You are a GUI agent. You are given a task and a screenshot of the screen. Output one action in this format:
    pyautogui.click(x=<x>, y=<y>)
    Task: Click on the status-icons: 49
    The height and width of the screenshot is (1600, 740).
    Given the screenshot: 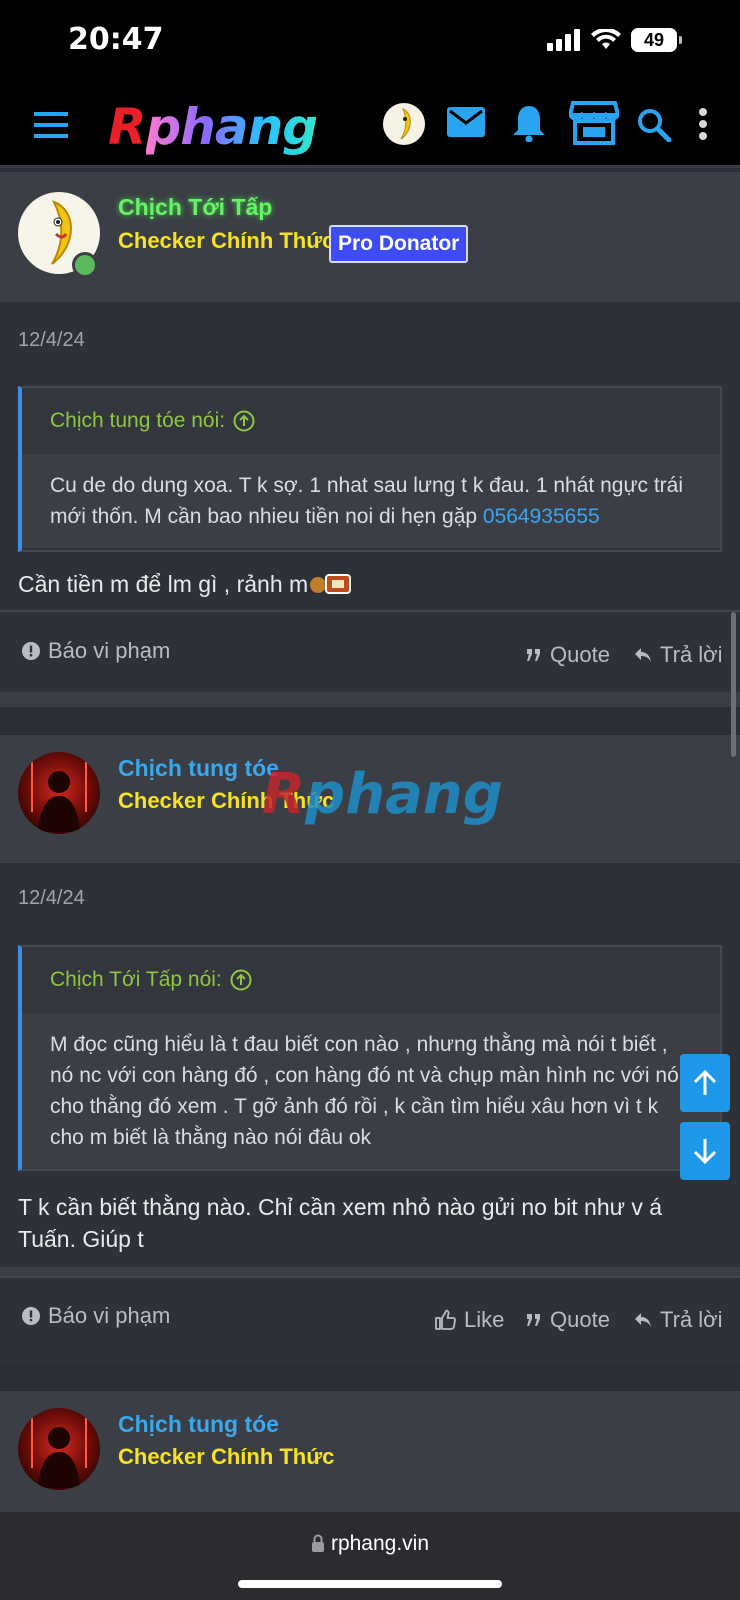 What is the action you would take?
    pyautogui.click(x=614, y=40)
    